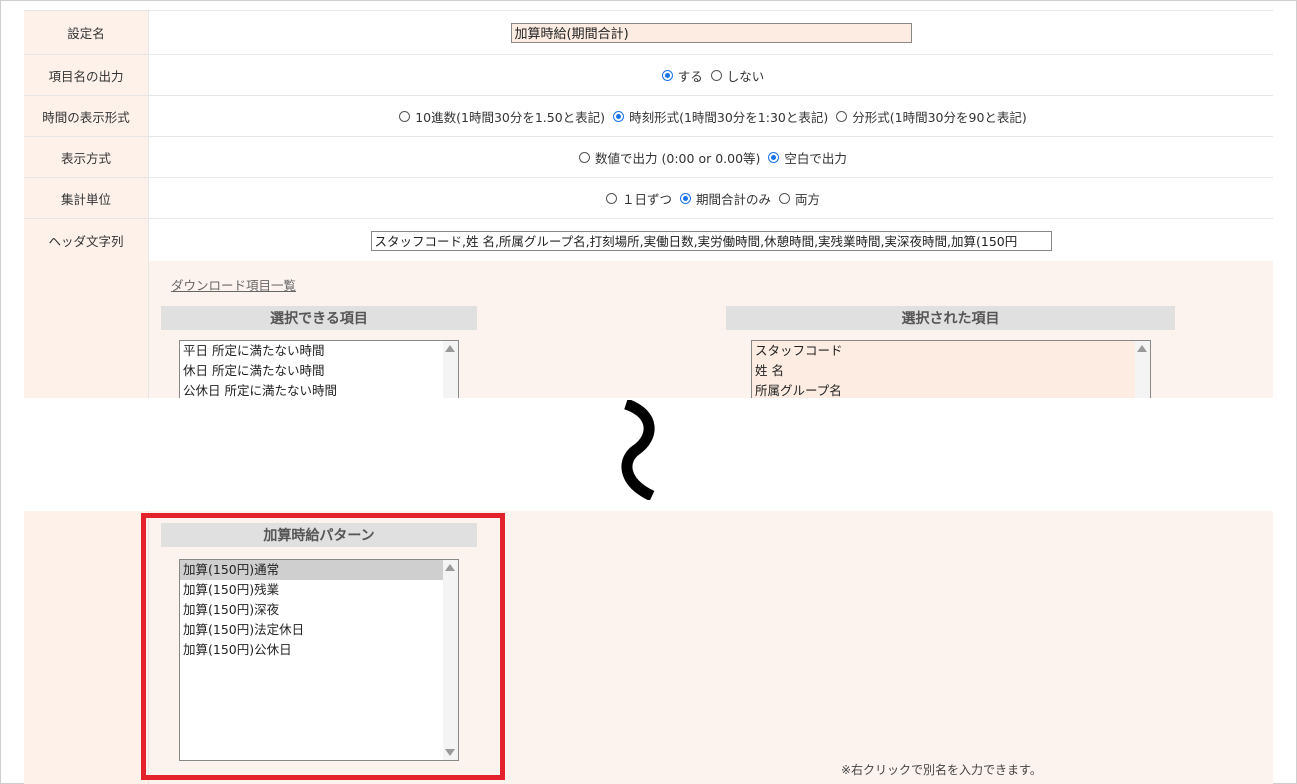 The image size is (1297, 784). Describe the element at coordinates (951, 389) in the screenshot. I see `list-item: 所属グループ名` at that location.